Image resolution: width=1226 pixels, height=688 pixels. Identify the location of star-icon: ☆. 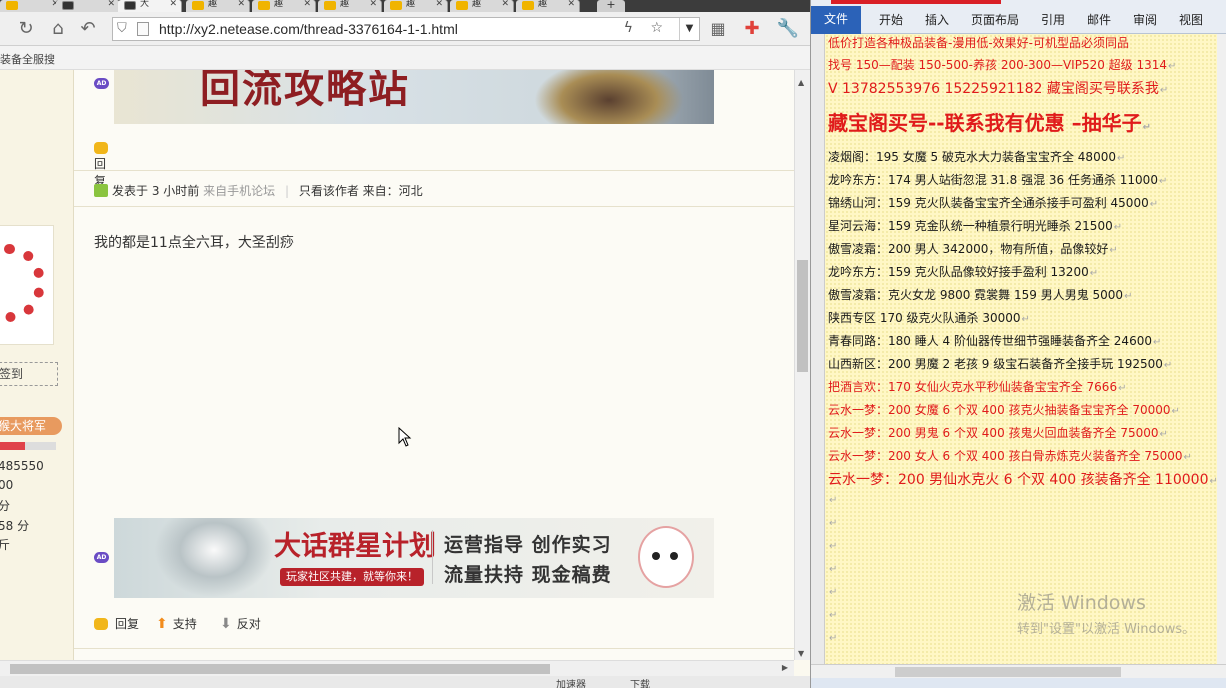
(656, 28).